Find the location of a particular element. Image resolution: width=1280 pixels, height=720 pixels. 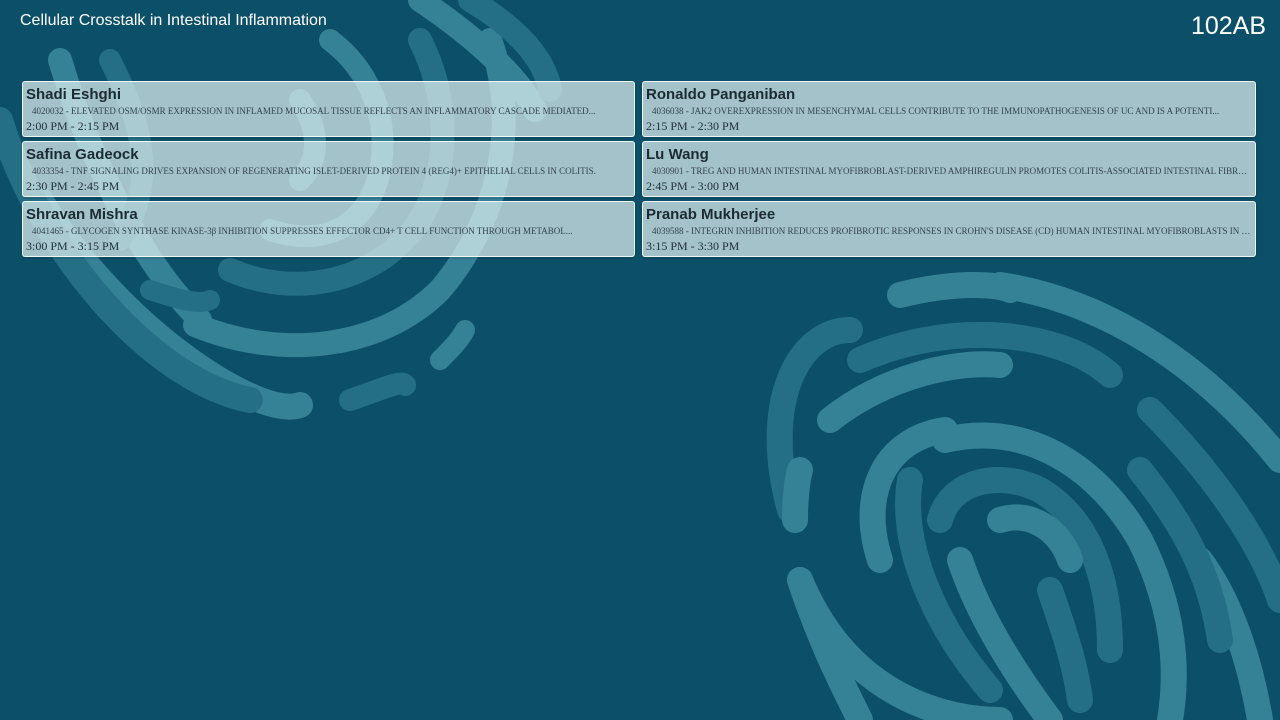

speaker-name: Shadi Eshghi is located at coordinates (74, 94).